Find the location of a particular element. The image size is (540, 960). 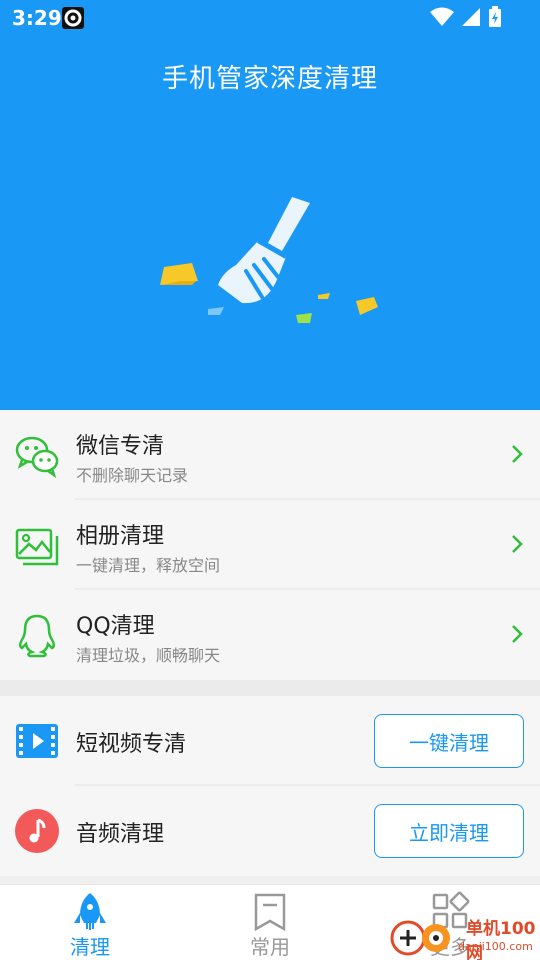

list-item-short-video-clean: 短视频专清 一键清理 is located at coordinates (270, 741).